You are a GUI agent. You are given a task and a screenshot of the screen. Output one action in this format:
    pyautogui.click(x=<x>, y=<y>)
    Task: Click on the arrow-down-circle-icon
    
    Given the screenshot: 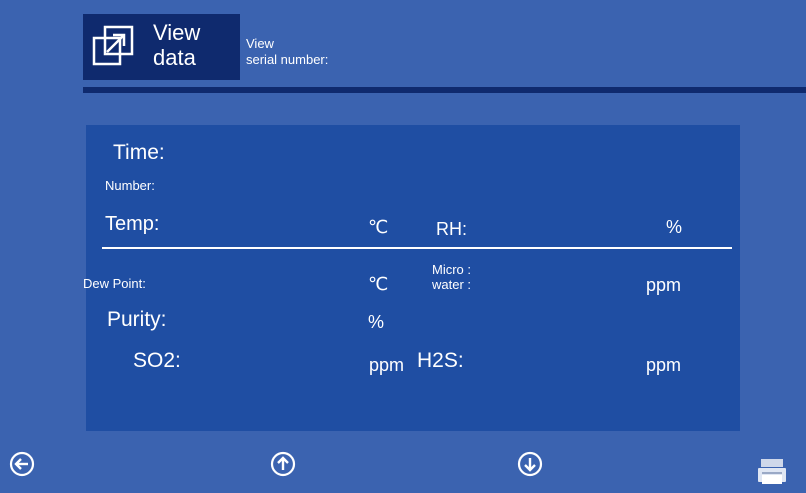 What is the action you would take?
    pyautogui.click(x=530, y=464)
    